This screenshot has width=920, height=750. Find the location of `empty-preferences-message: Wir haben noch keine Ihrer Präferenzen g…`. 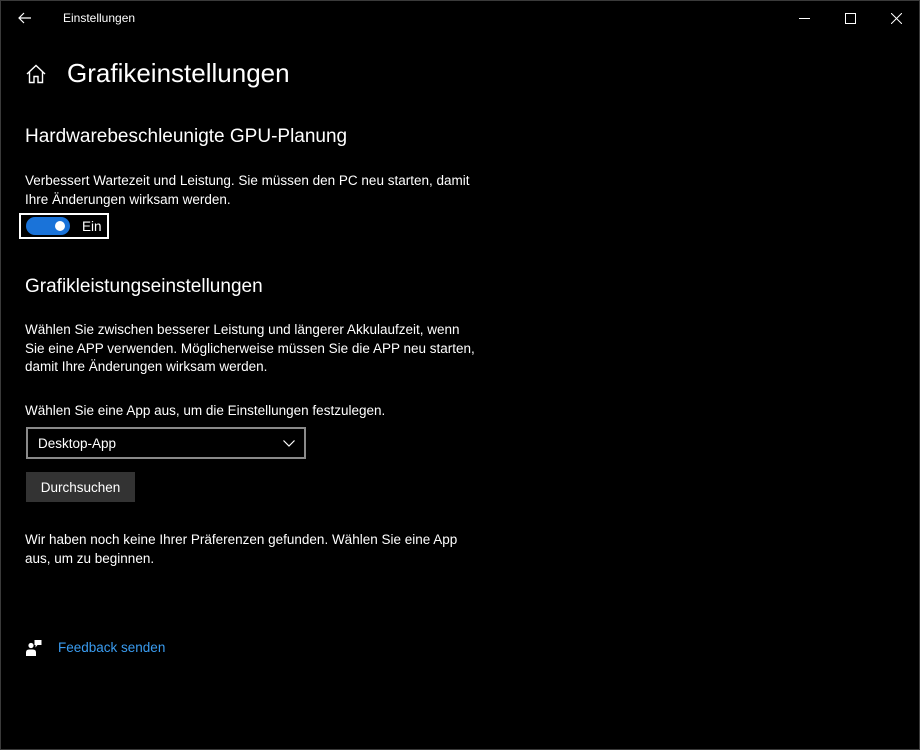

empty-preferences-message: Wir haben noch keine Ihrer Präferenzen g… is located at coordinates (241, 549).